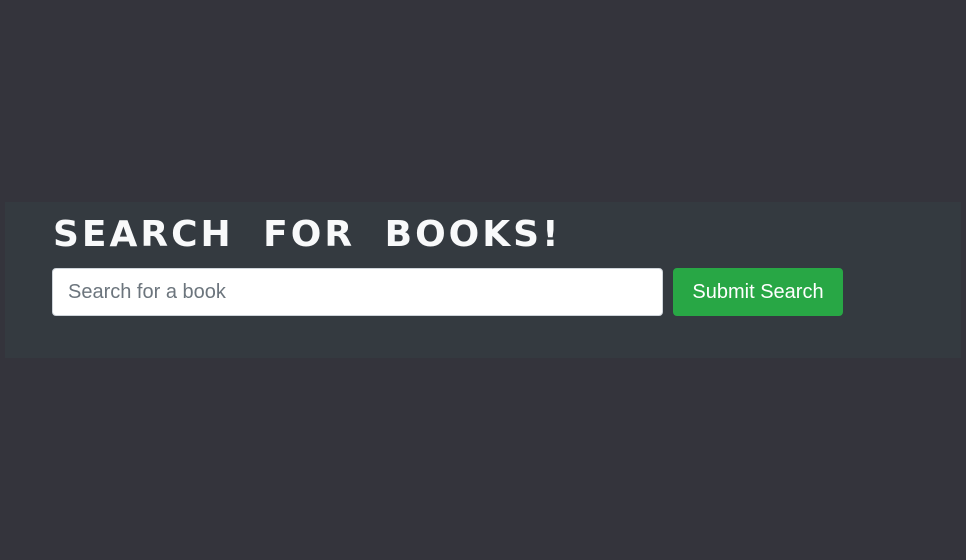  I want to click on search-form: Submit Search, so click(502, 292).